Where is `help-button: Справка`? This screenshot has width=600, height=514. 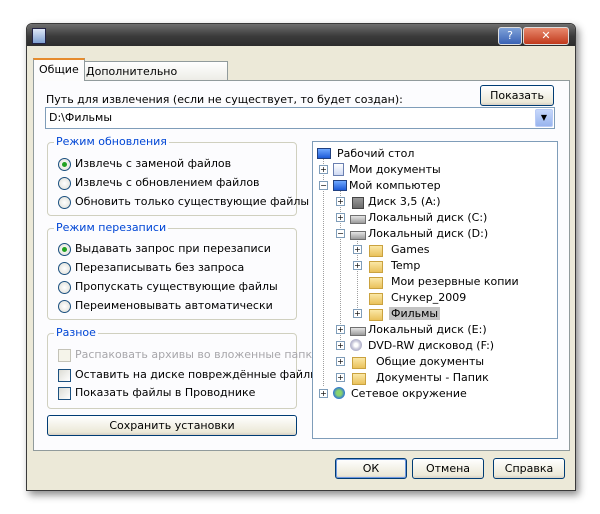
help-button: Справка is located at coordinates (529, 468).